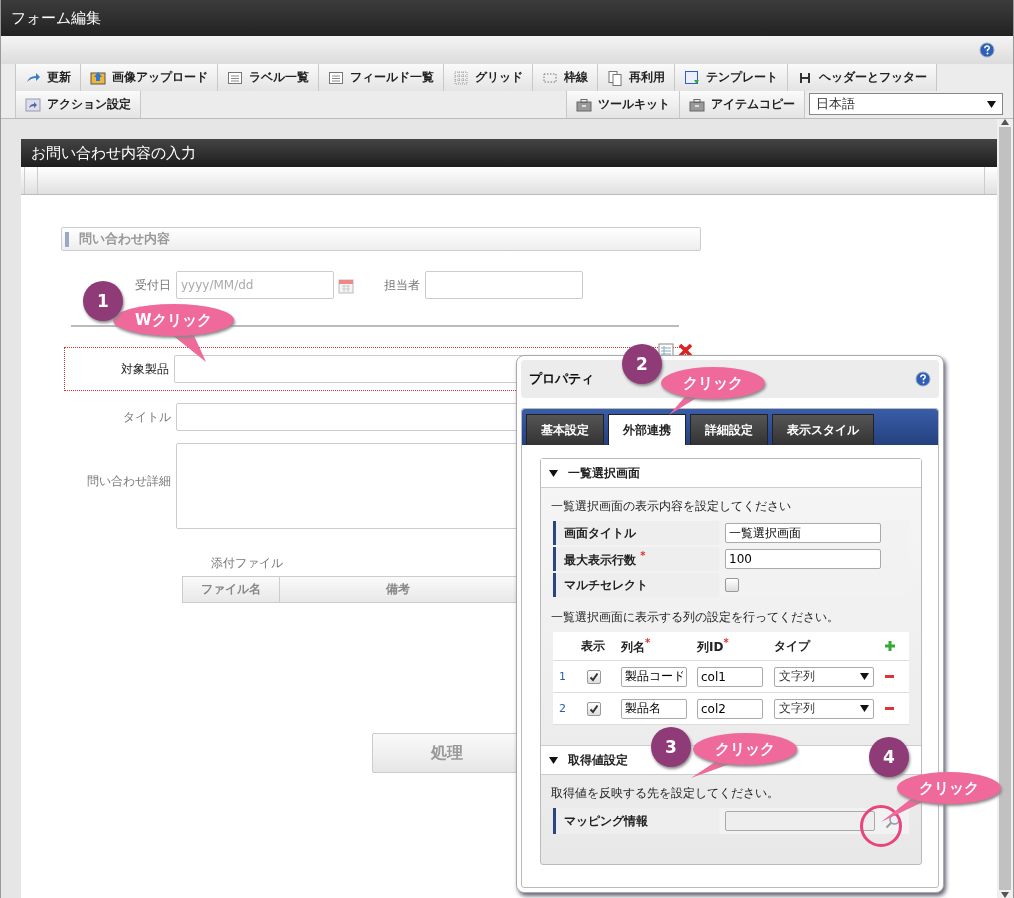 The height and width of the screenshot is (898, 1014). What do you see at coordinates (98, 77) in the screenshot?
I see `image-upload-icon` at bounding box center [98, 77].